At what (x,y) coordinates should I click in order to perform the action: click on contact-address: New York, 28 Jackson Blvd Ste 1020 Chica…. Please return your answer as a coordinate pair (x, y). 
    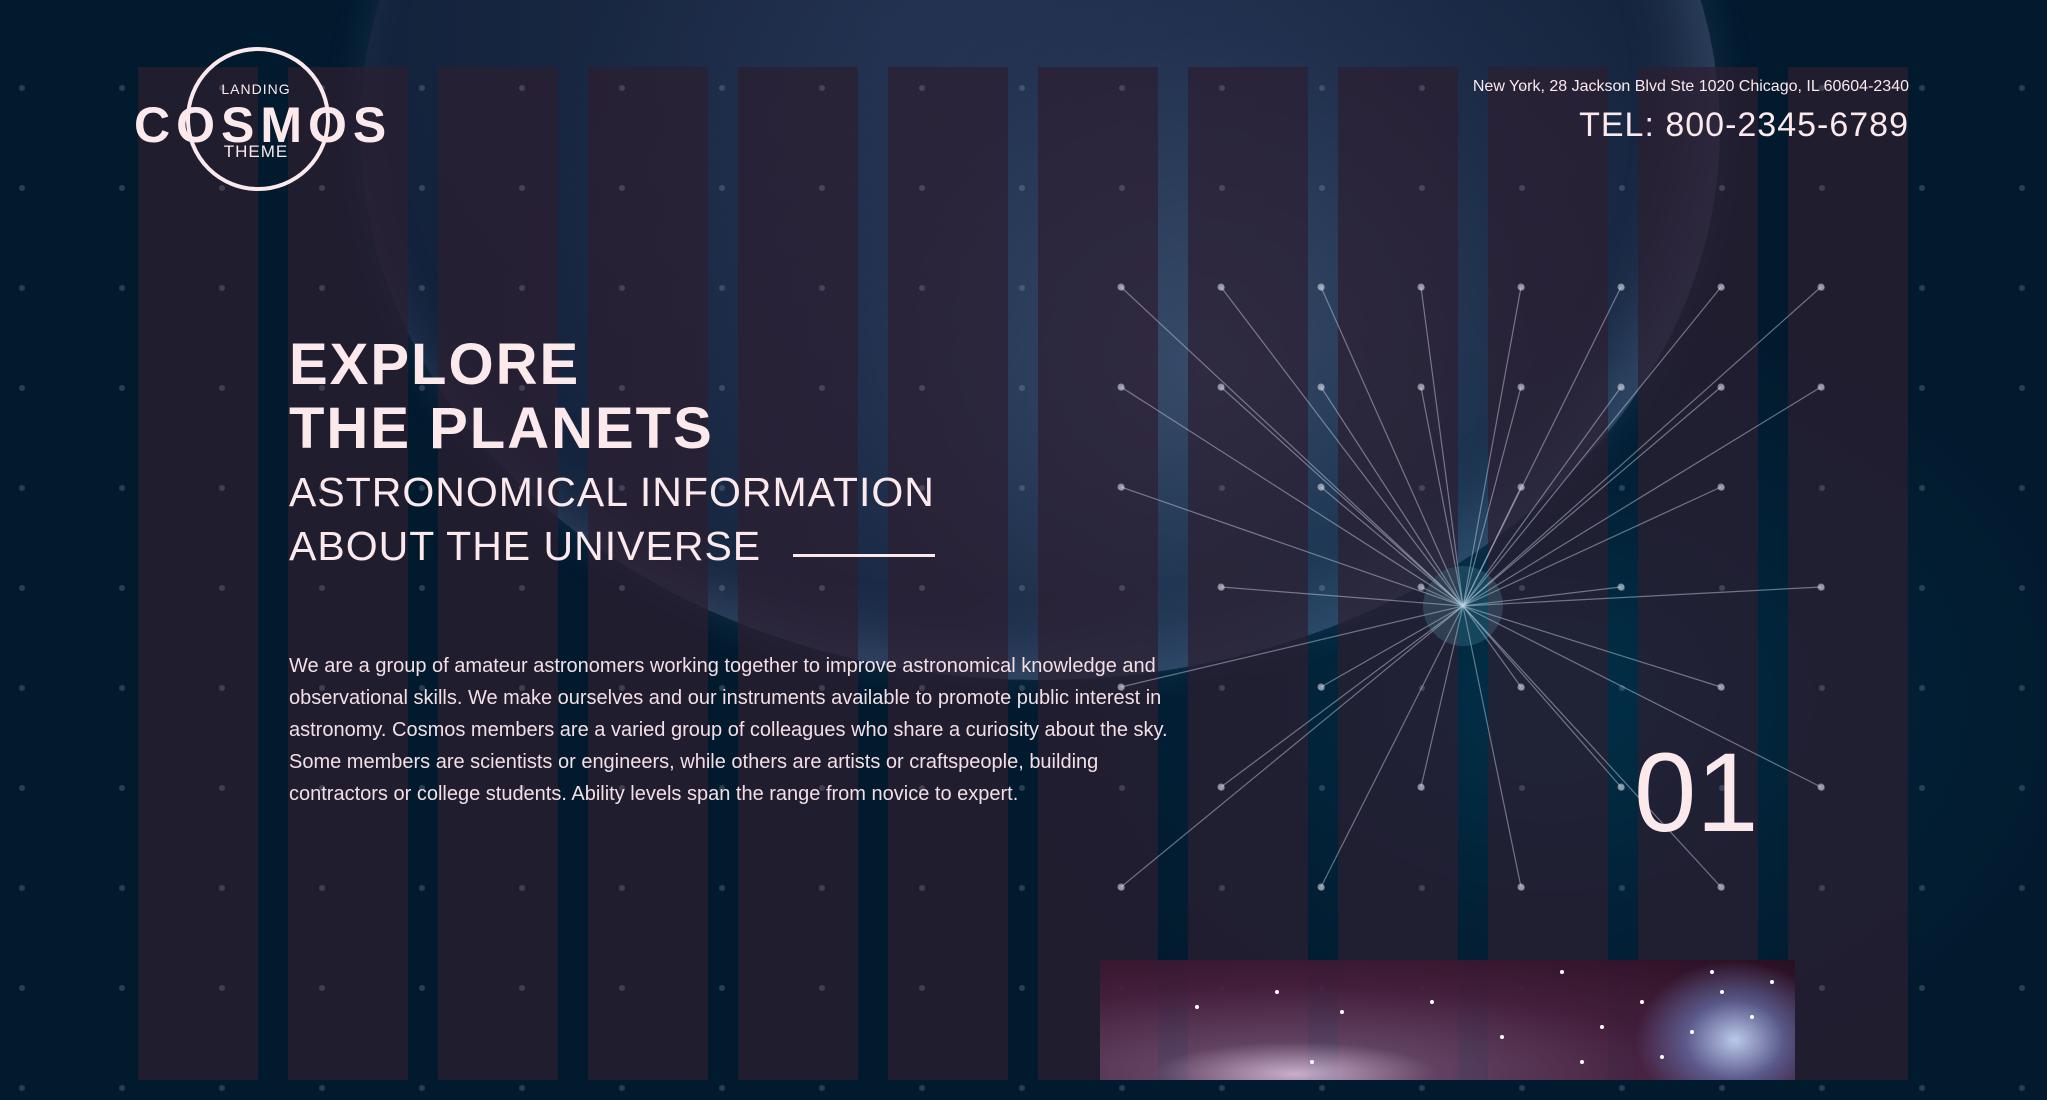
    Looking at the image, I should click on (1690, 86).